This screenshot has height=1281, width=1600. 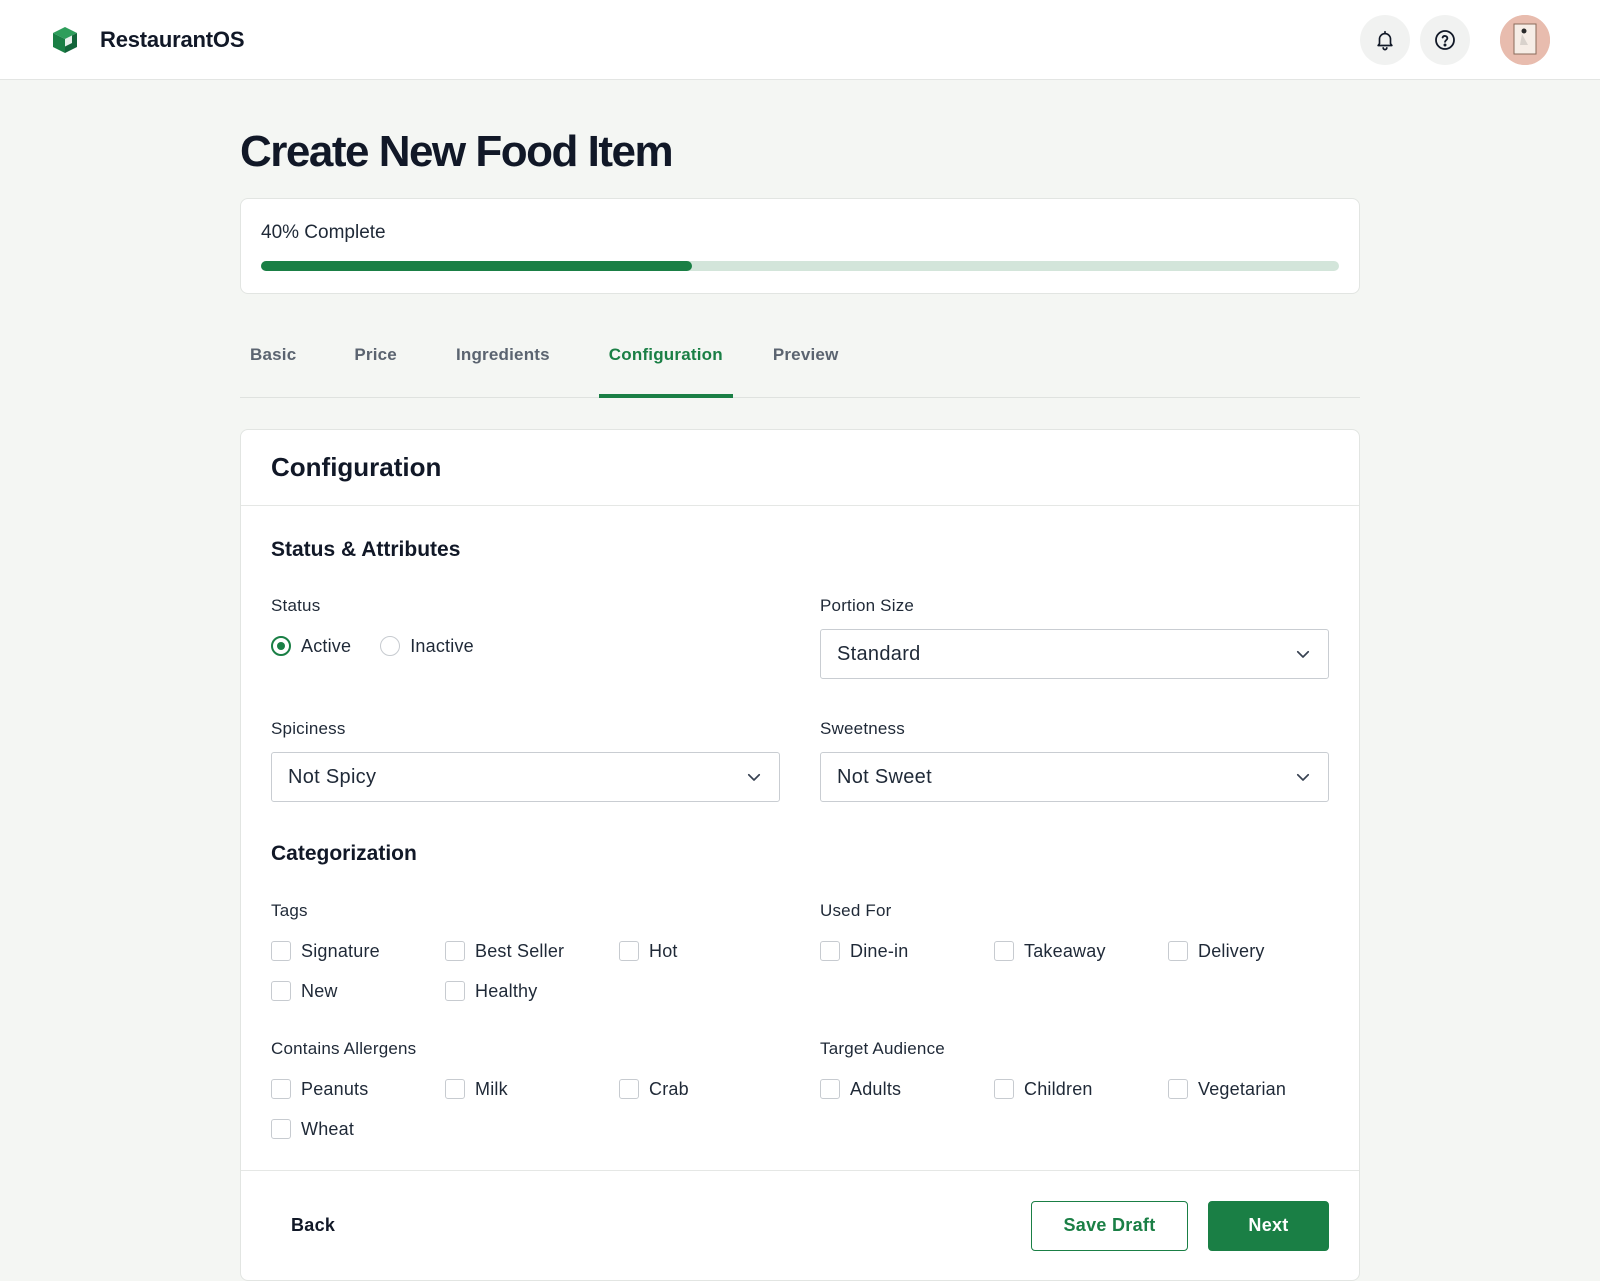 What do you see at coordinates (147, 40) in the screenshot?
I see `brand: RestaurantOS` at bounding box center [147, 40].